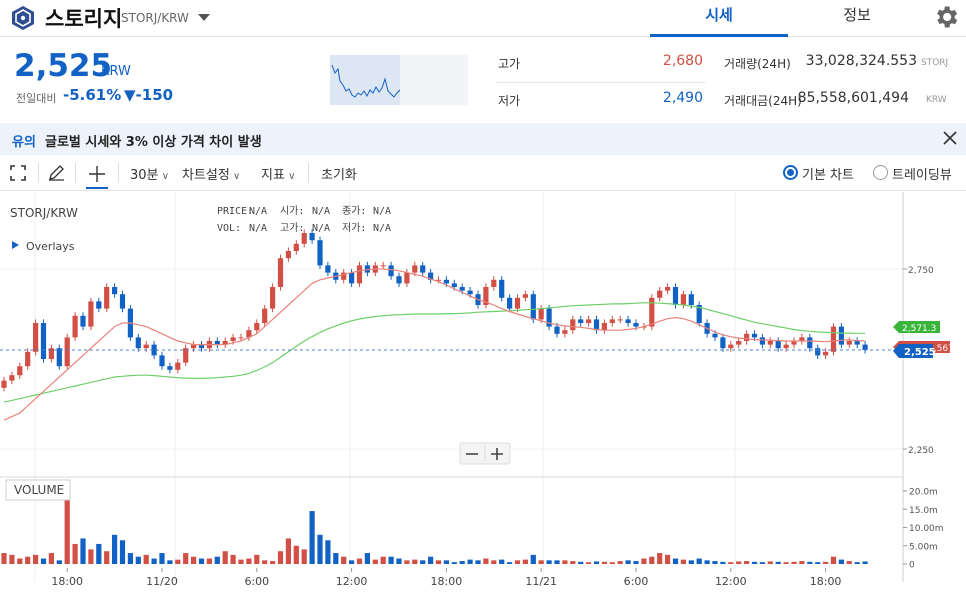 The image size is (966, 596). What do you see at coordinates (601, 82) in the screenshot?
I see `stat-divider` at bounding box center [601, 82].